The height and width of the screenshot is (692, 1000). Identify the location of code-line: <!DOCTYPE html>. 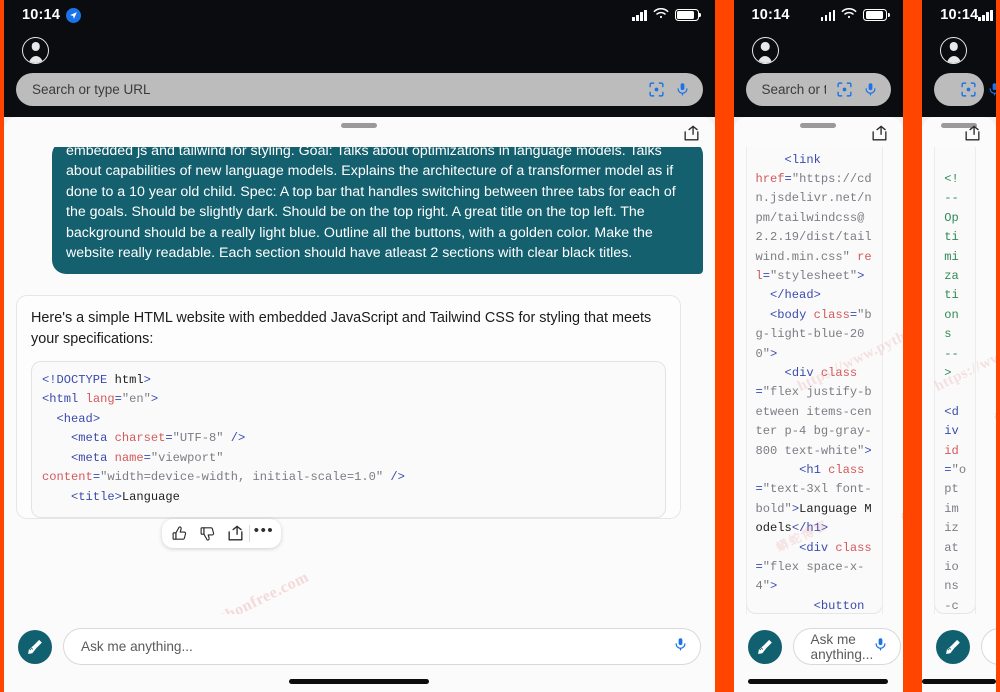
(348, 380).